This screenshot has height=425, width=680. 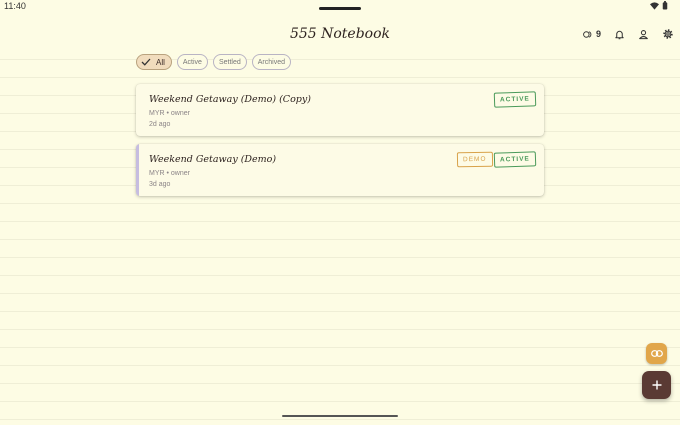 I want to click on filter-chip-active: Active, so click(x=192, y=62).